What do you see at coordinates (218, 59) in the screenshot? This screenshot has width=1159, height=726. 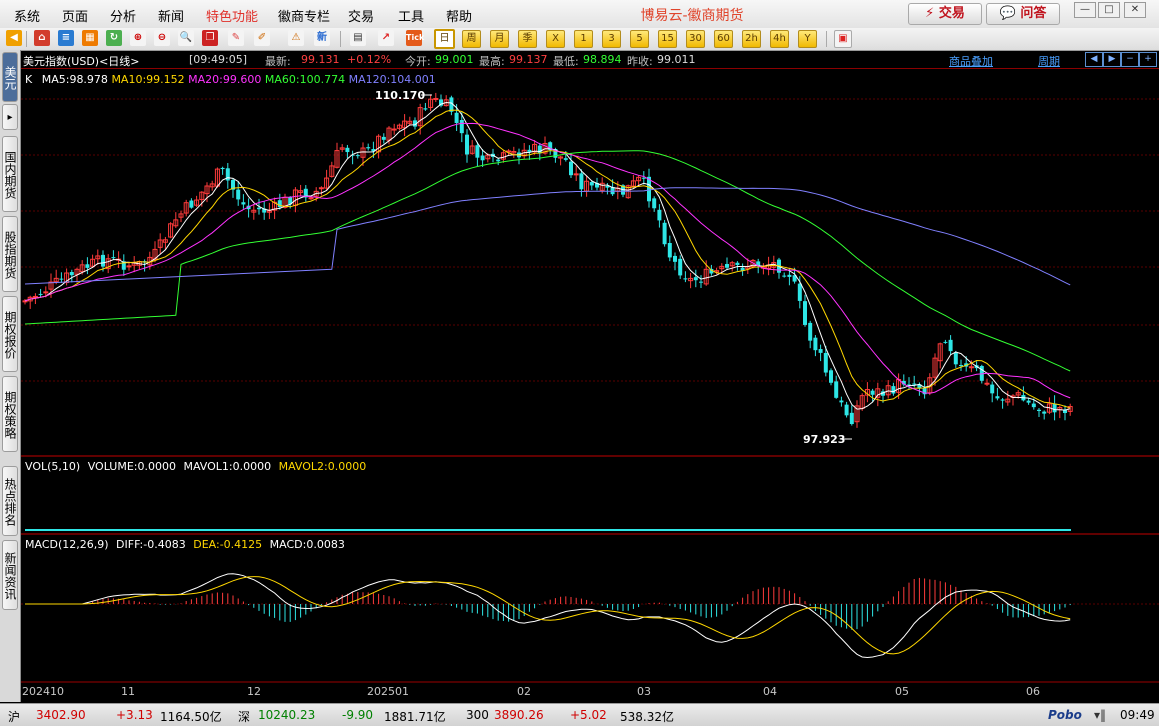 I see `quote-time: [09:49:05]` at bounding box center [218, 59].